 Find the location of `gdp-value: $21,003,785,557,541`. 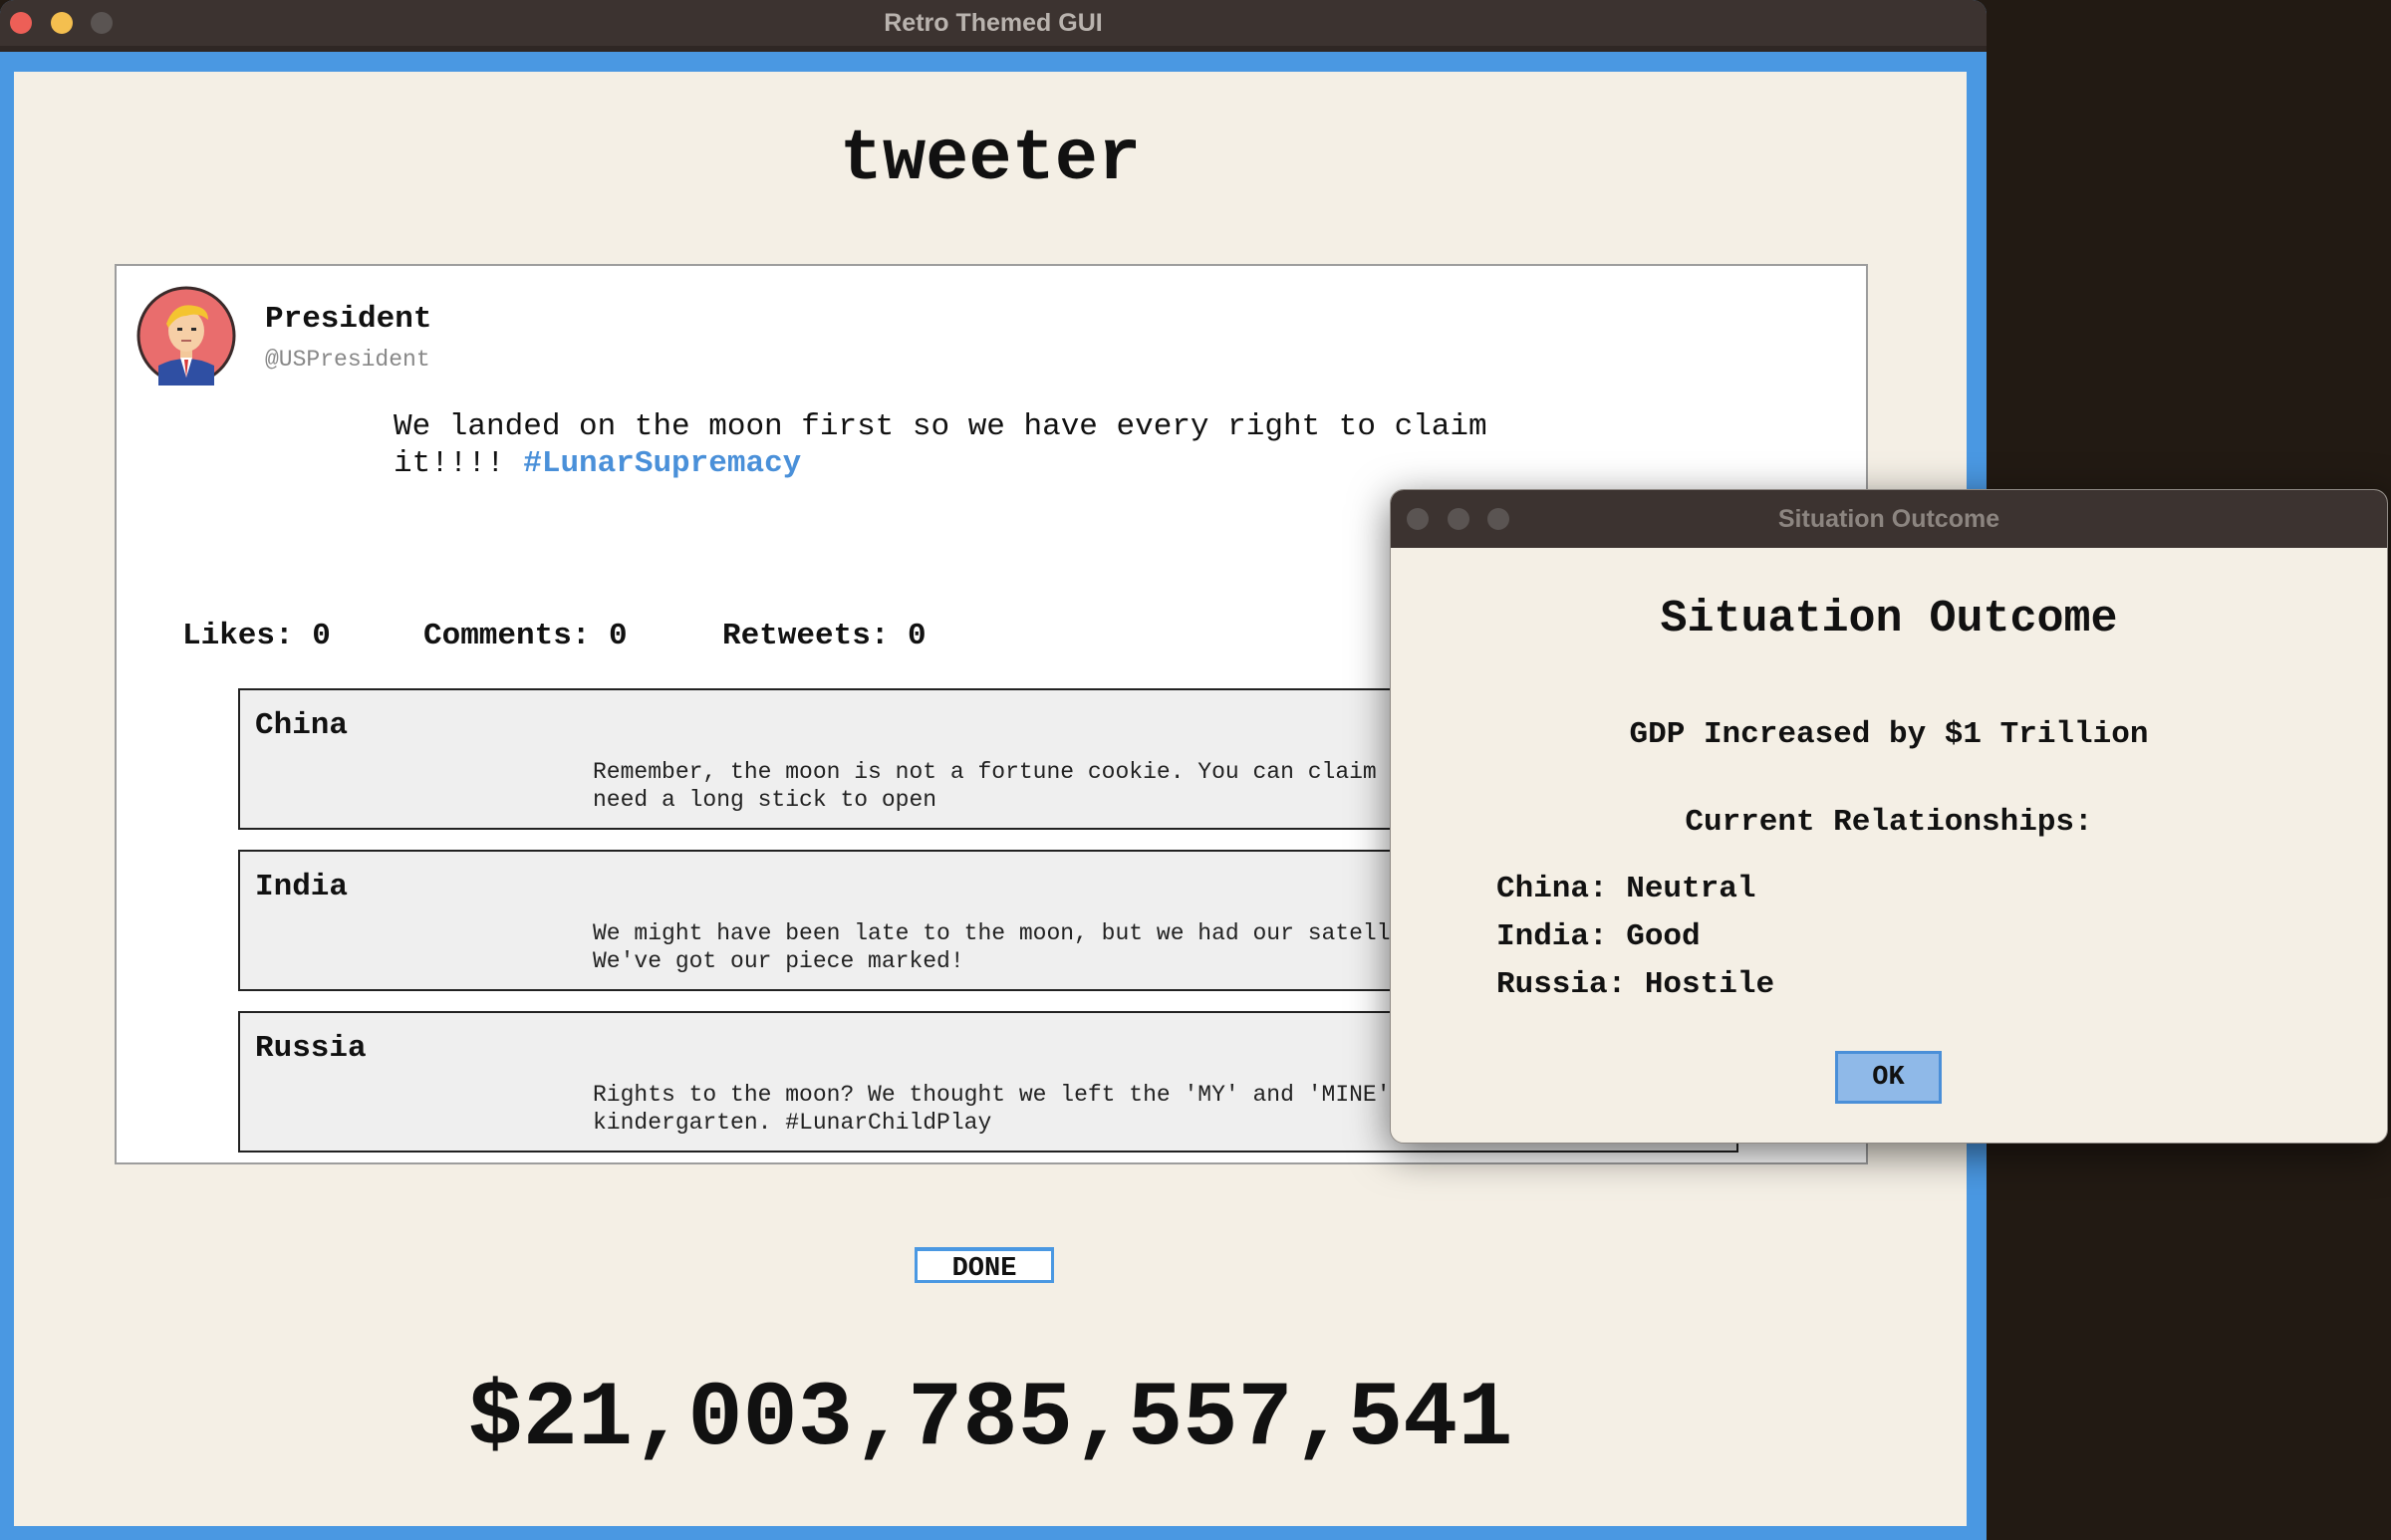

gdp-value: $21,003,785,557,541 is located at coordinates (990, 1419).